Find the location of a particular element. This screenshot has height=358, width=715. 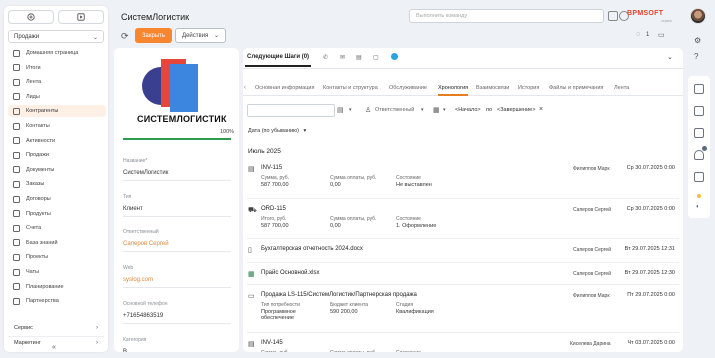

tab: Обслуживание is located at coordinates (408, 88).